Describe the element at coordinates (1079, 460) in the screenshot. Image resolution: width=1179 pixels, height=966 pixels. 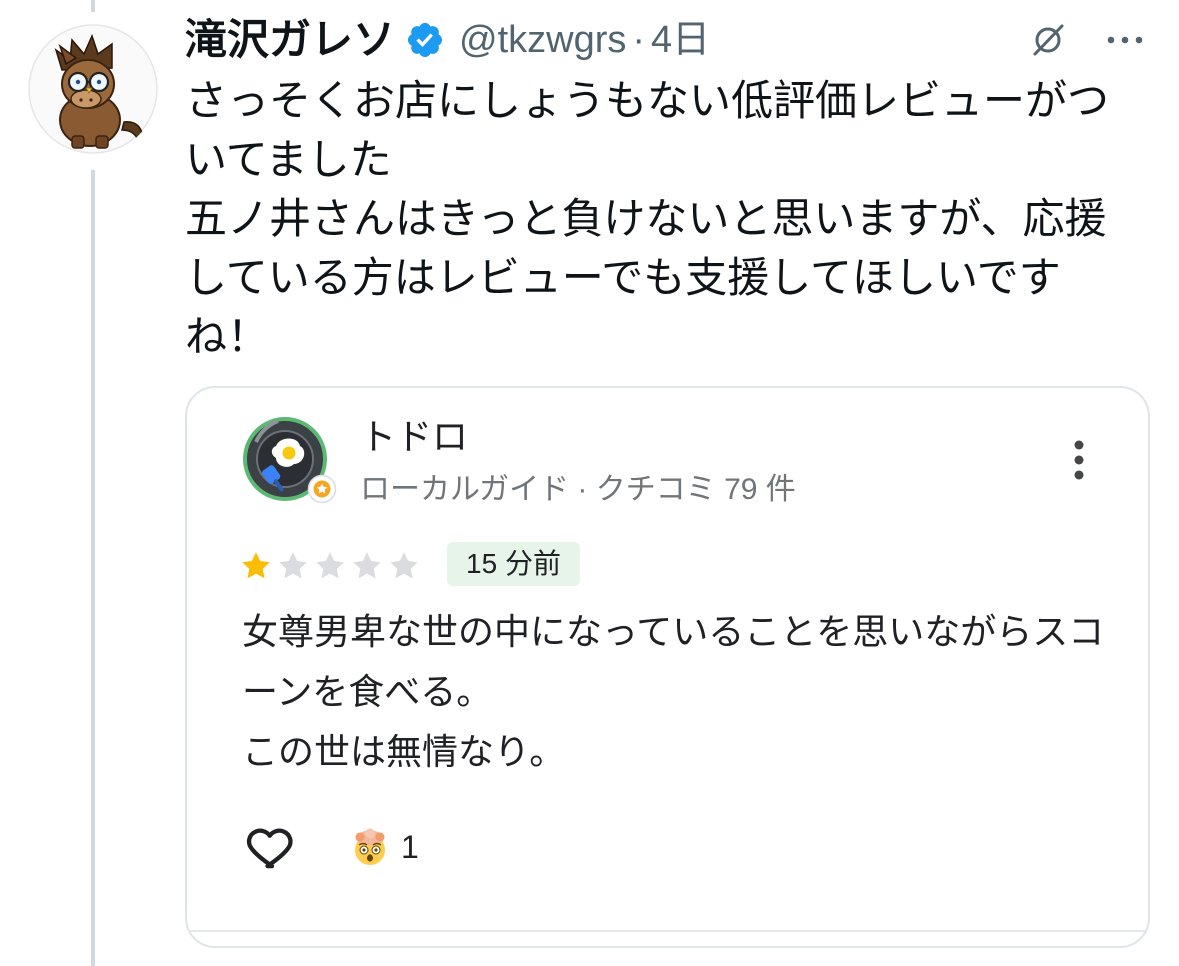
I see `more-vertical-icon` at that location.